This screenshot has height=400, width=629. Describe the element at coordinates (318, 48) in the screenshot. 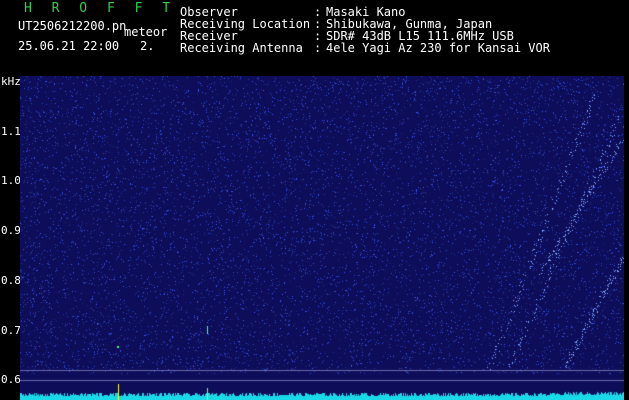

I see `colon: :` at that location.